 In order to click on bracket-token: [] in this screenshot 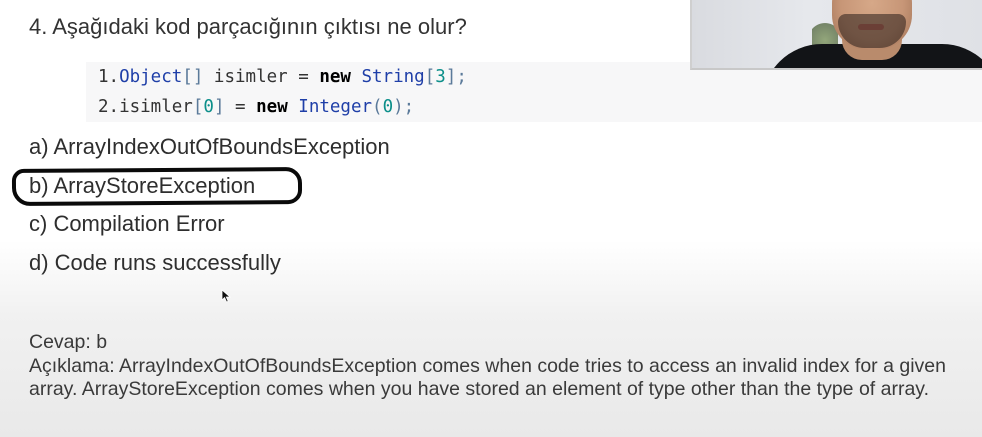, I will do `click(193, 77)`.